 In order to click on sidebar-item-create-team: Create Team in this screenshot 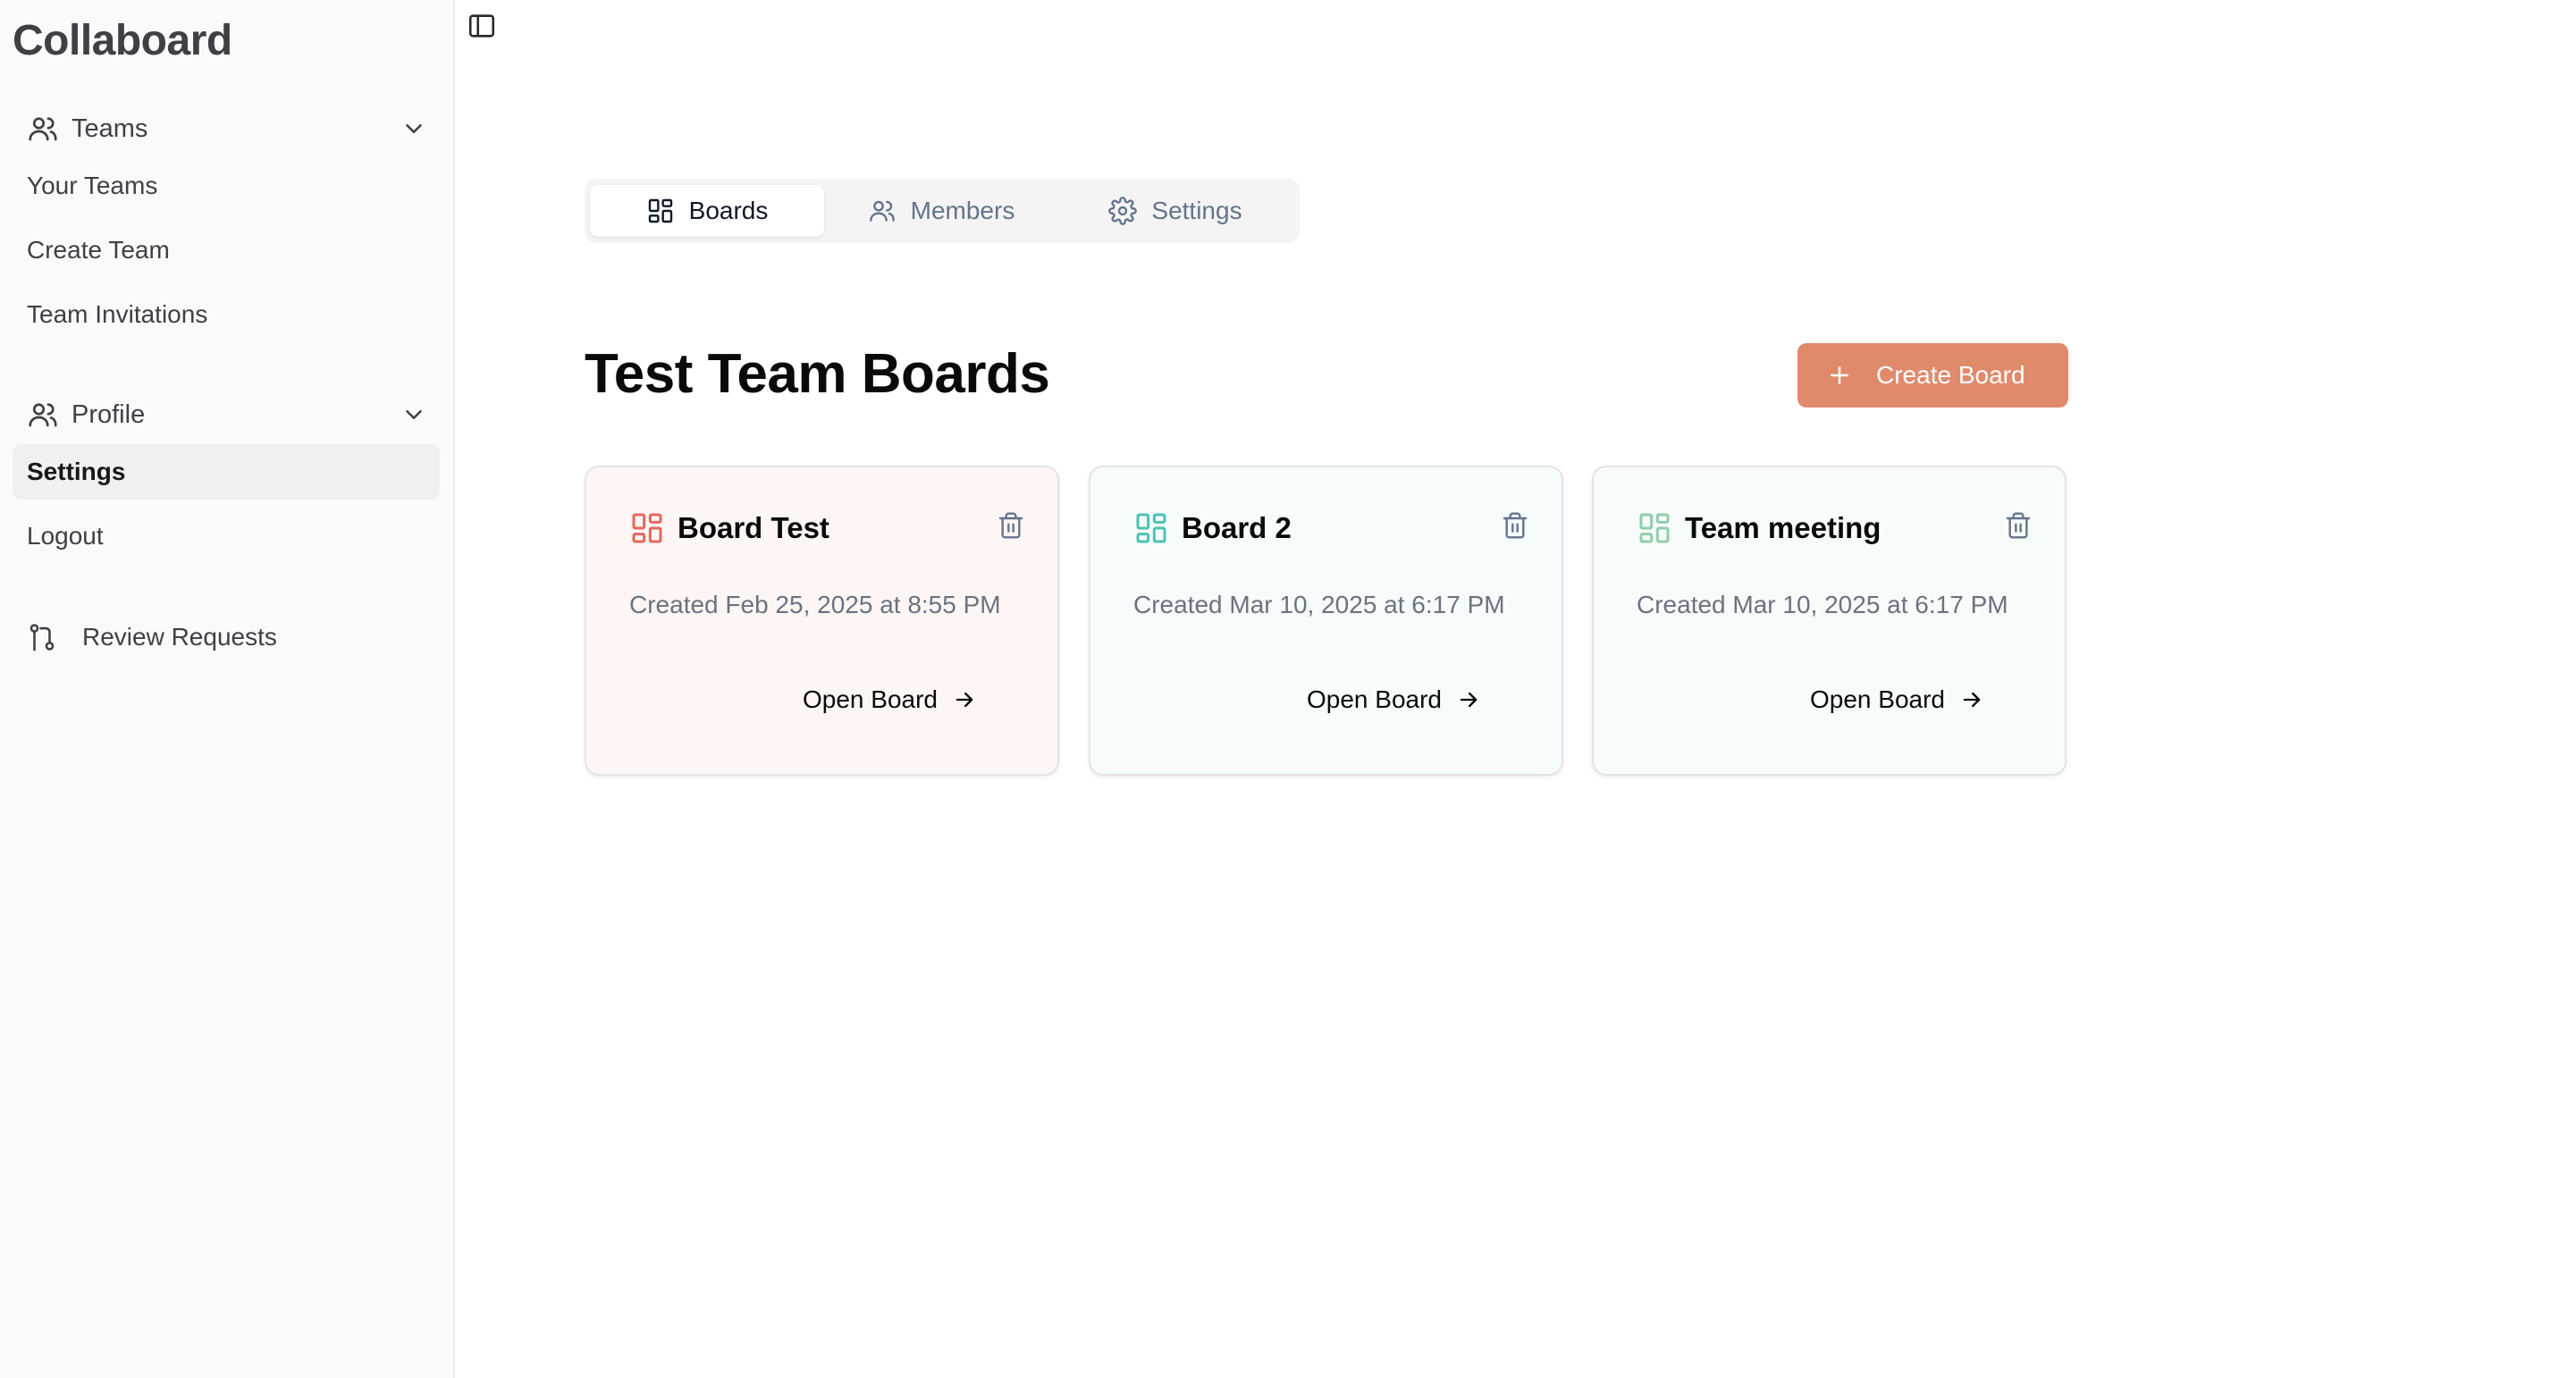, I will do `click(227, 251)`.